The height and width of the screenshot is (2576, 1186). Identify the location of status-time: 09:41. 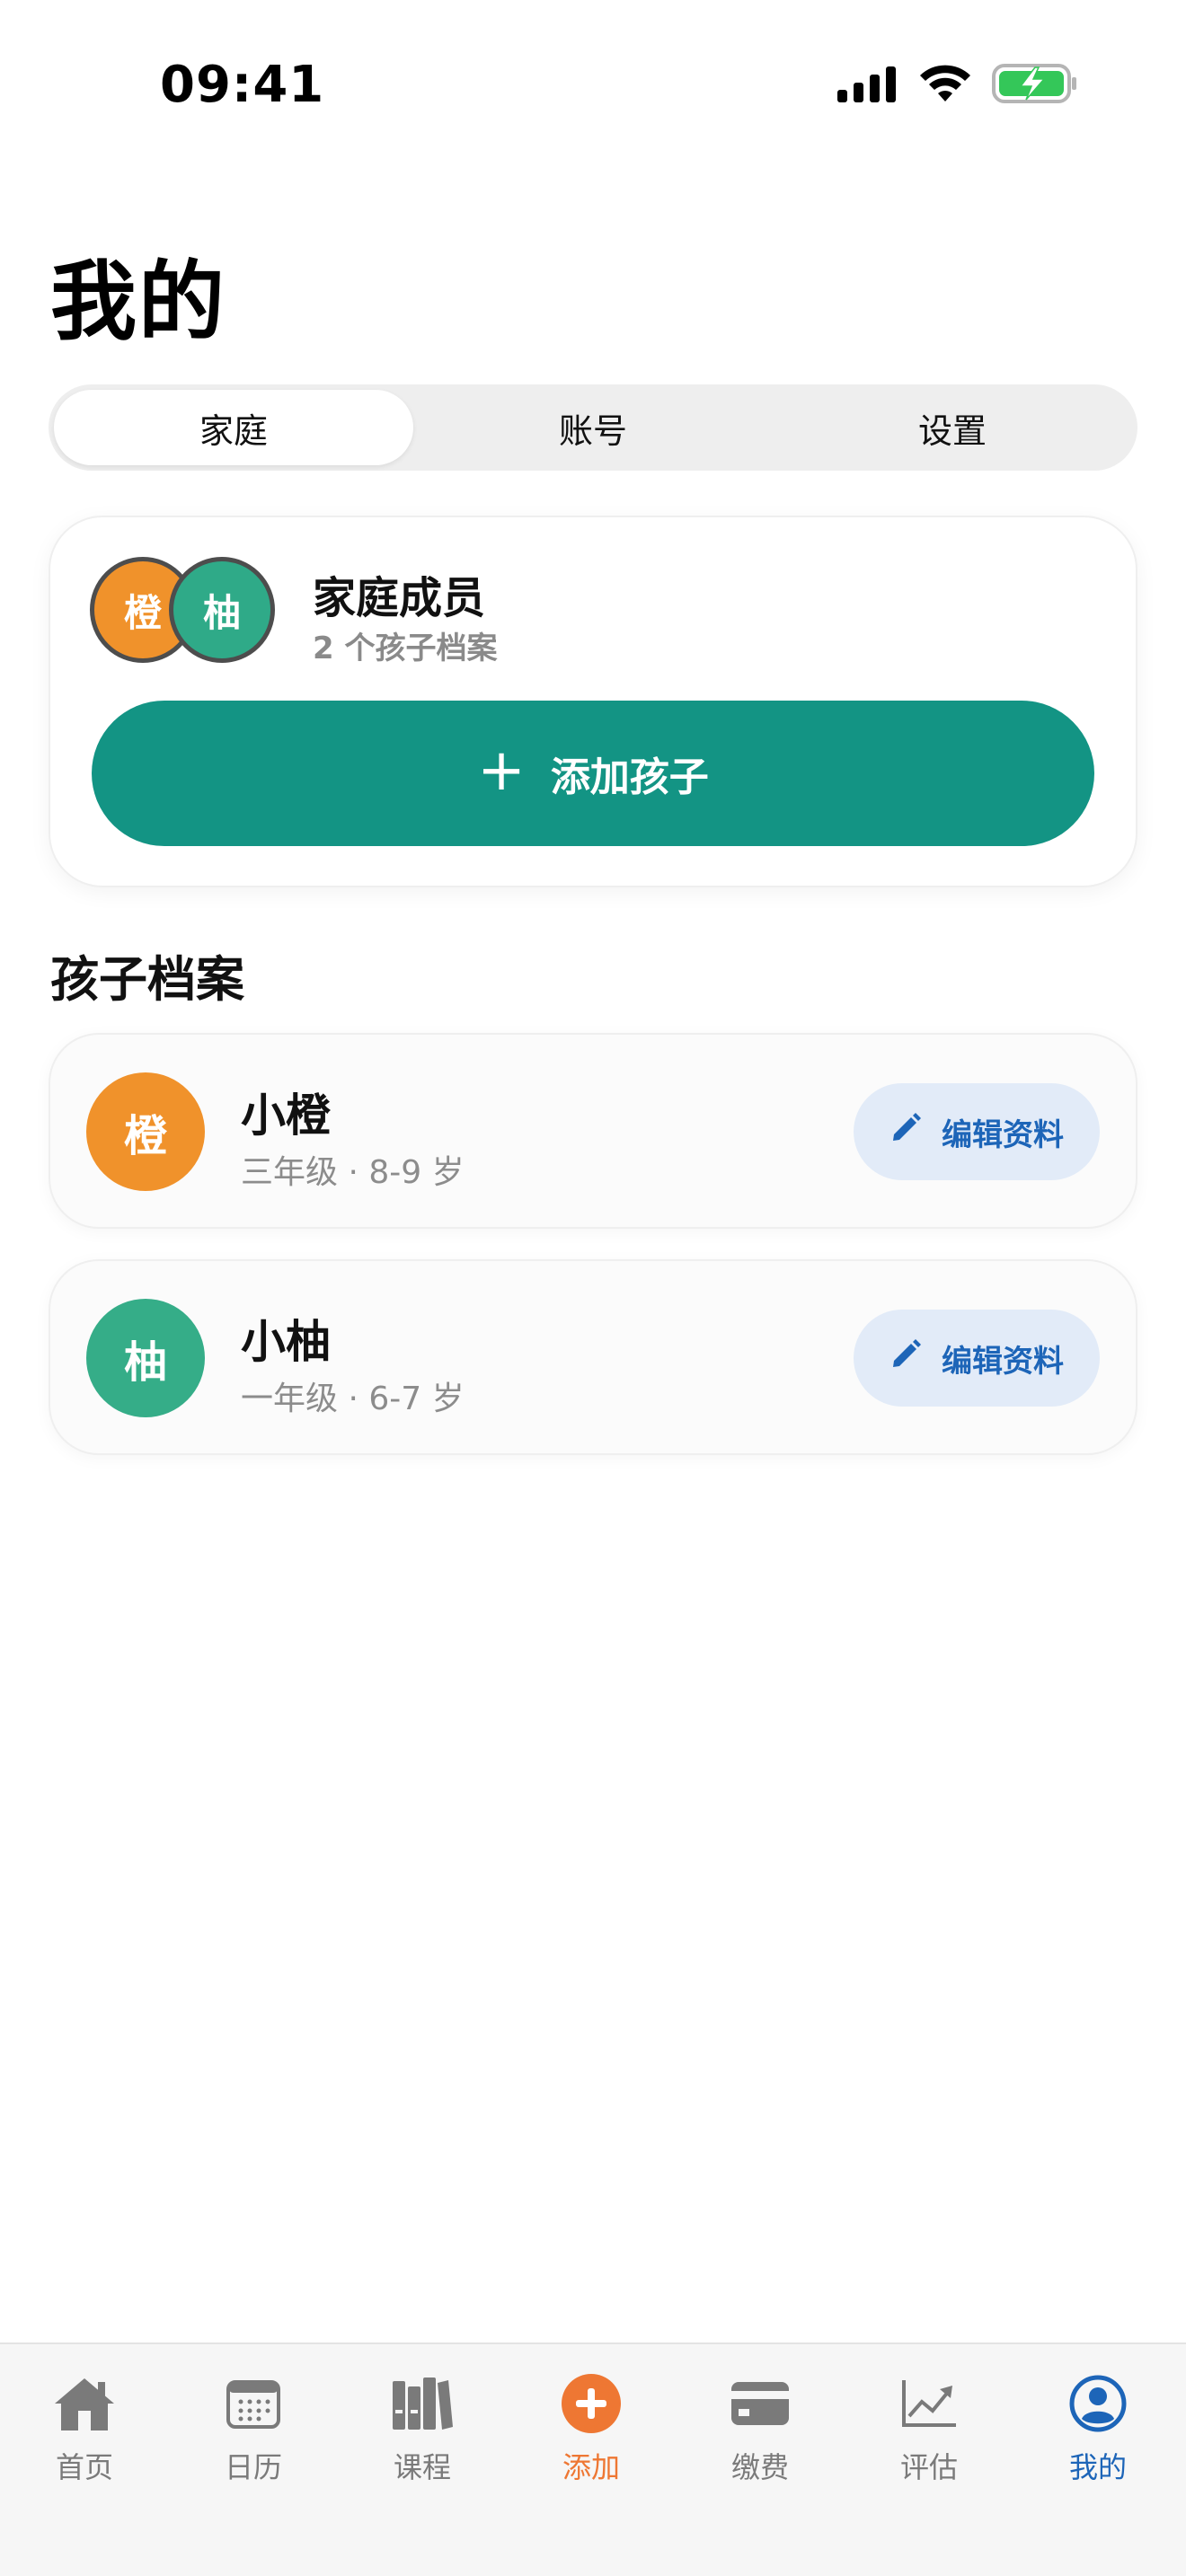
(242, 85).